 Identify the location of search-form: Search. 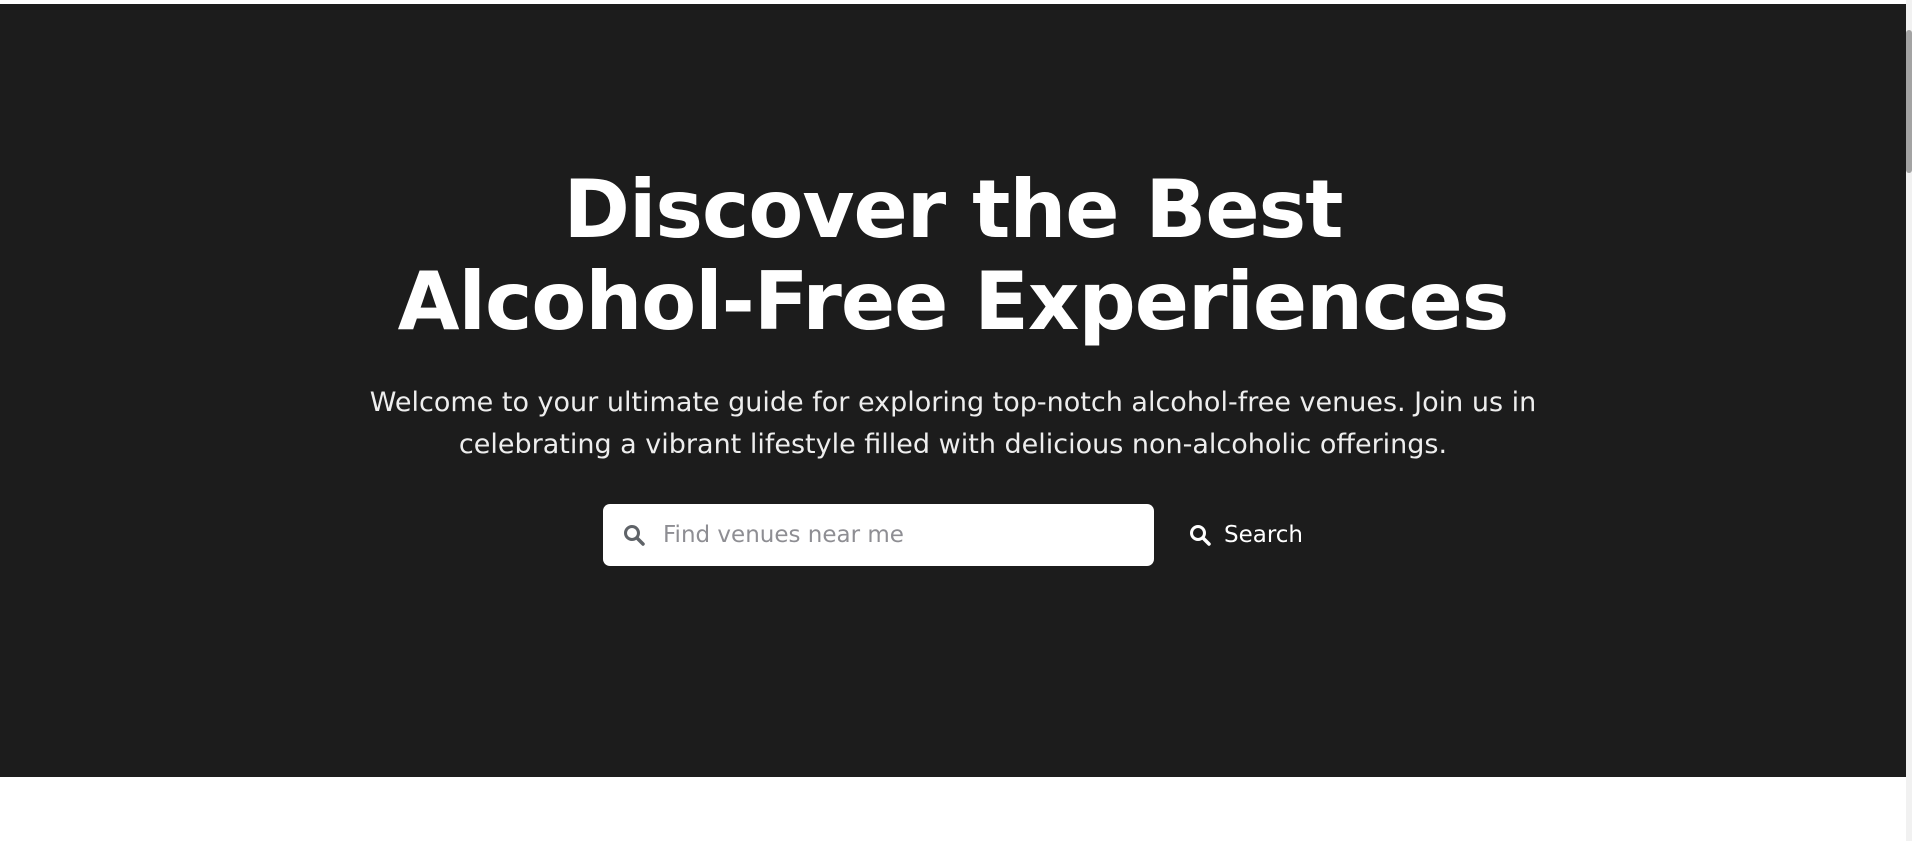
(953, 535).